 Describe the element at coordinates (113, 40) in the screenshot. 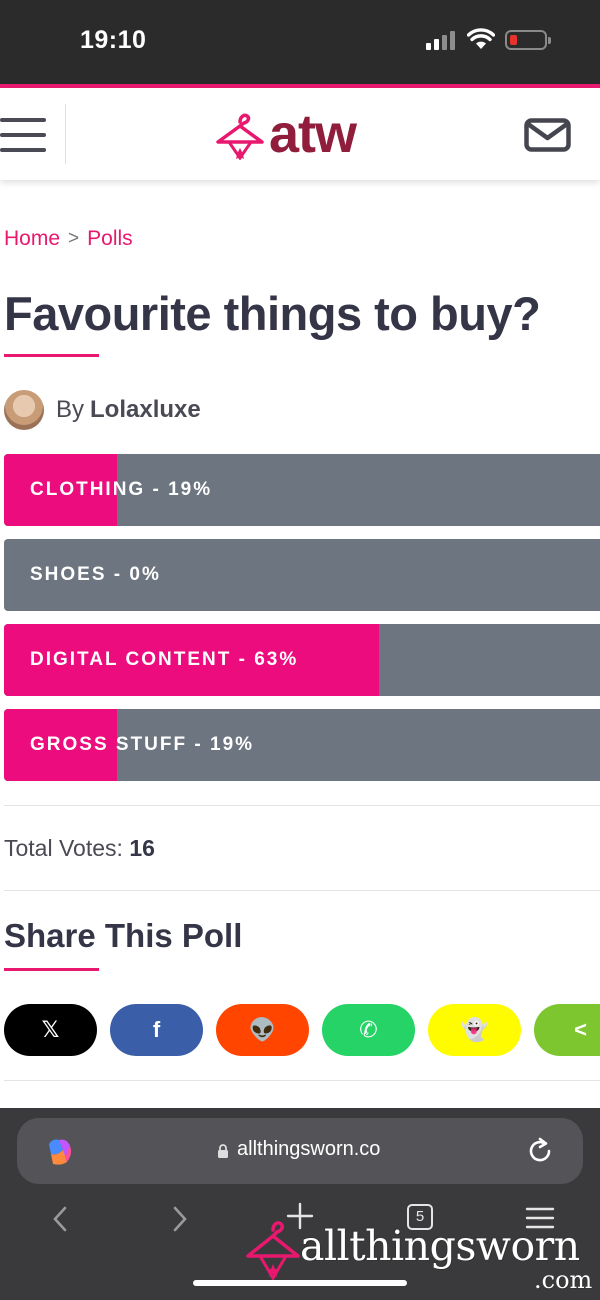

I see `status-time: 19:10` at that location.